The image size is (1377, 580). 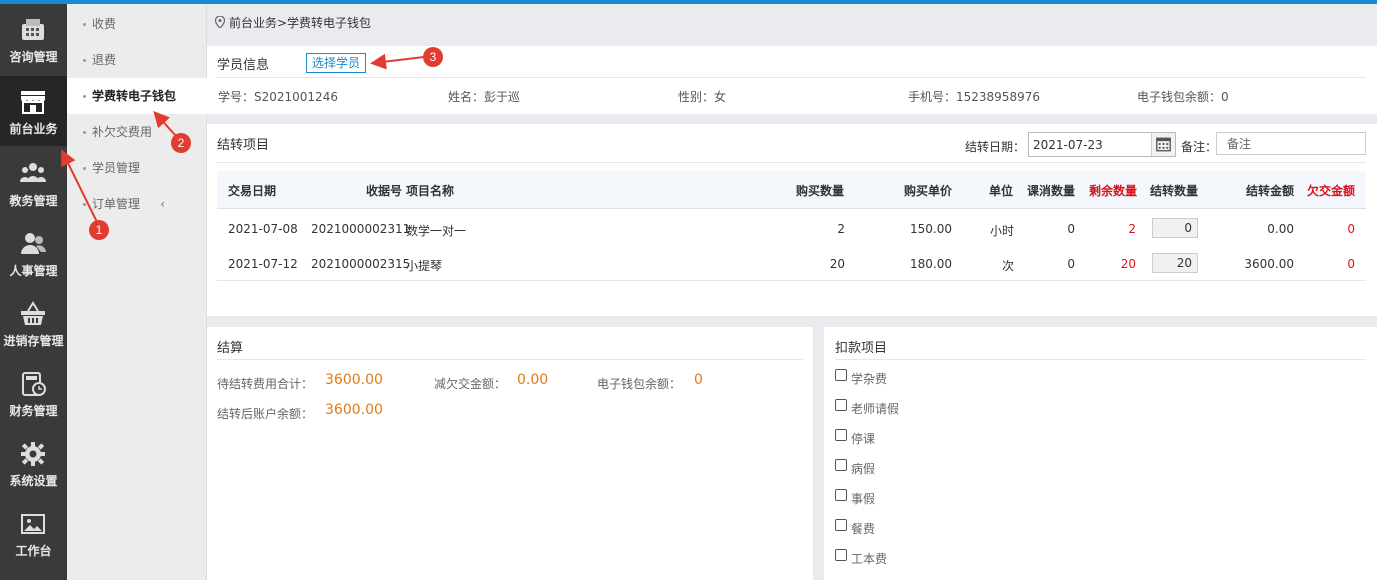 What do you see at coordinates (181, 143) in the screenshot?
I see `annotation-marker-2: 2` at bounding box center [181, 143].